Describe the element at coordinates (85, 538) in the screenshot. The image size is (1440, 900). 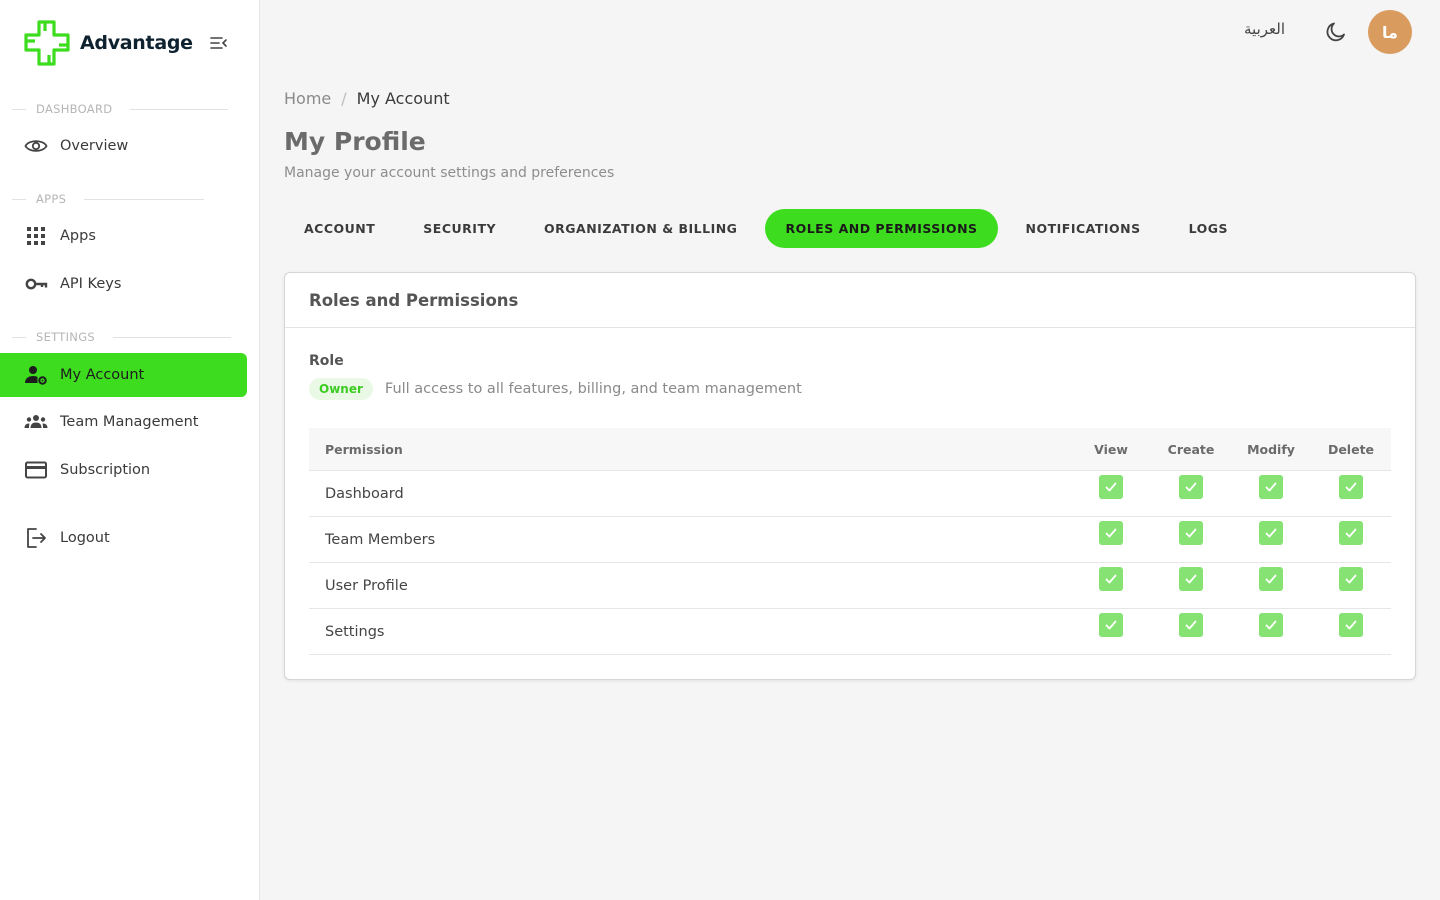
I see `sidebar-item-label: Logout` at that location.